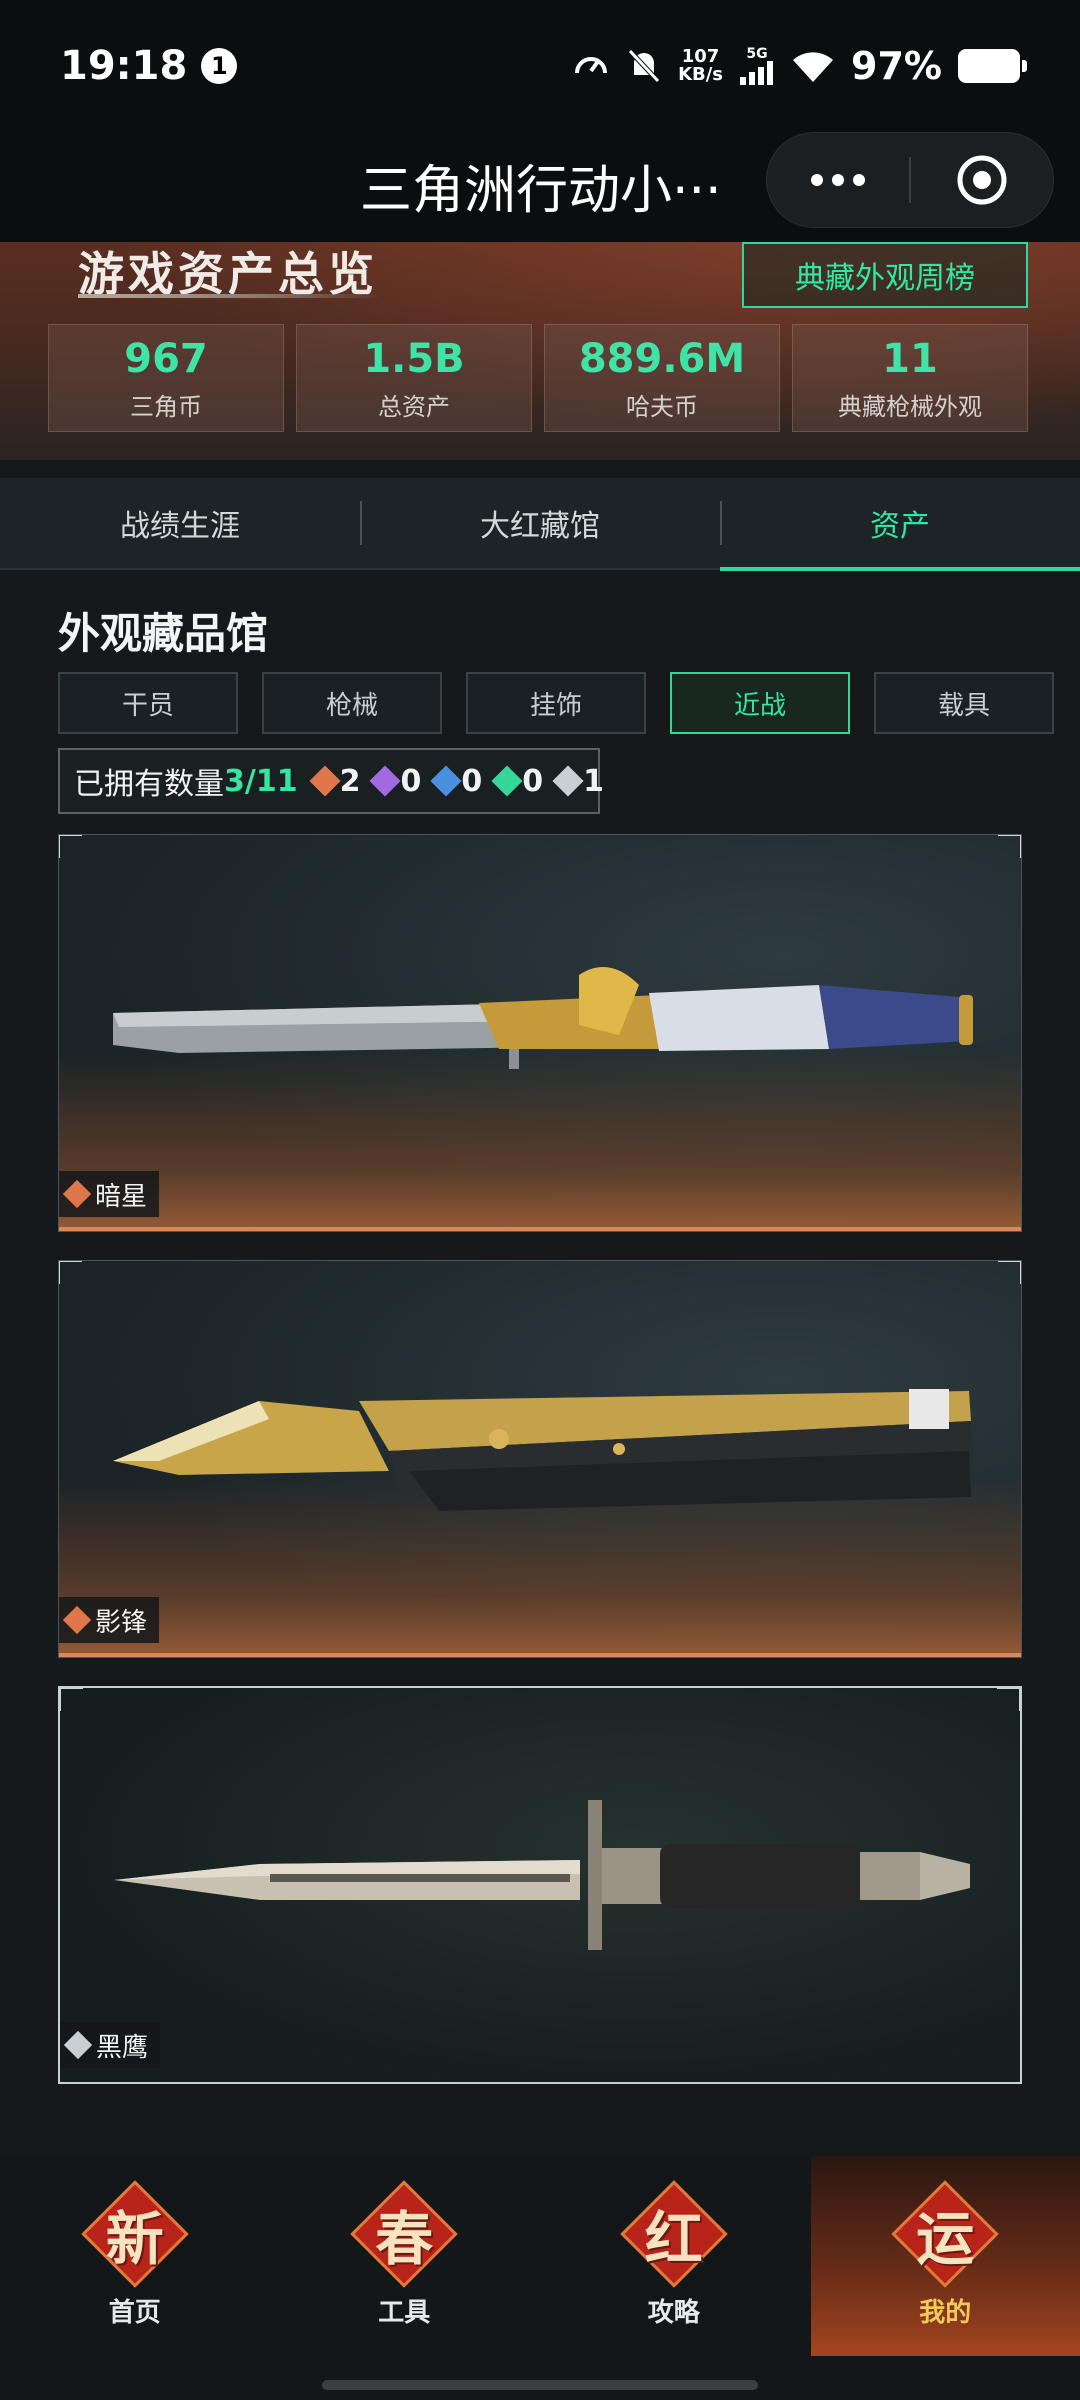 Image resolution: width=1080 pixels, height=2400 pixels. What do you see at coordinates (166, 358) in the screenshot?
I see `stat-value: 967` at bounding box center [166, 358].